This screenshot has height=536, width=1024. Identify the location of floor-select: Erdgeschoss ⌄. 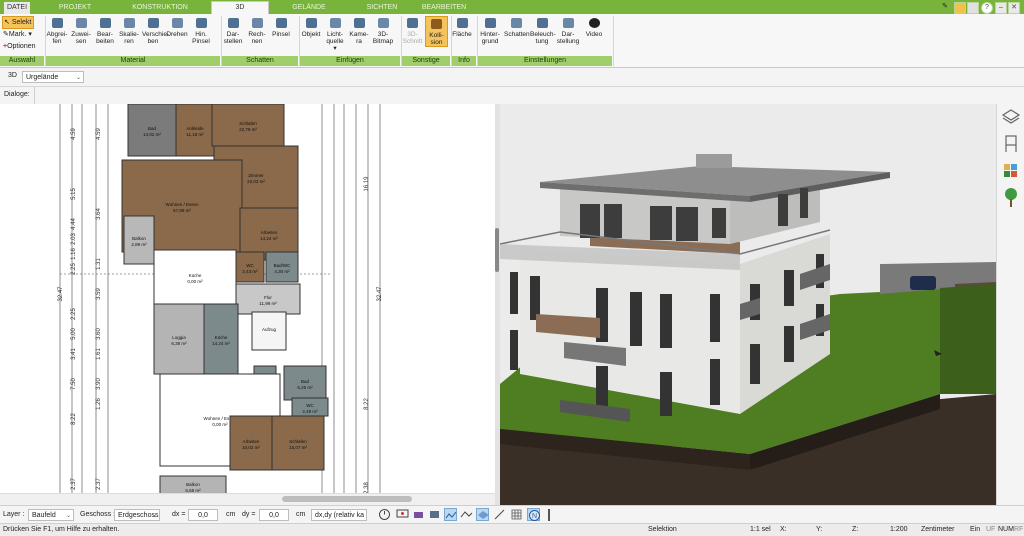
(137, 515).